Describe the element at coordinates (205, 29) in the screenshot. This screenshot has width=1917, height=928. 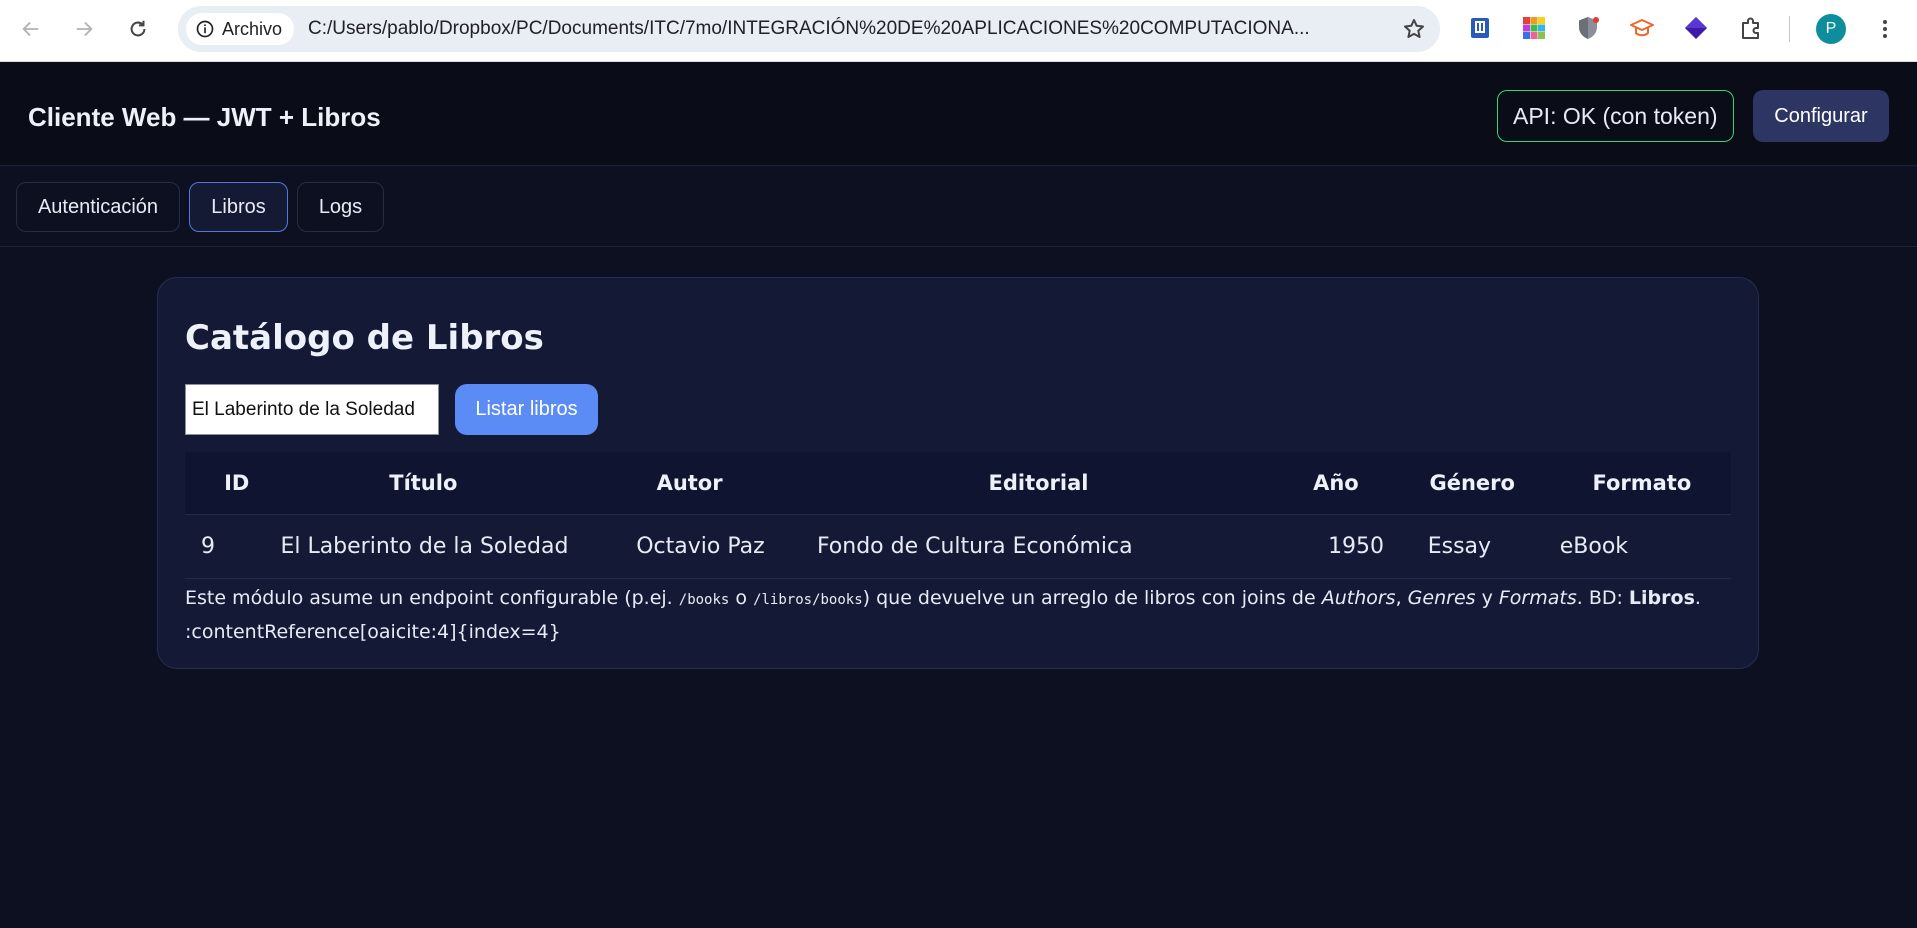
I see `info-icon` at that location.